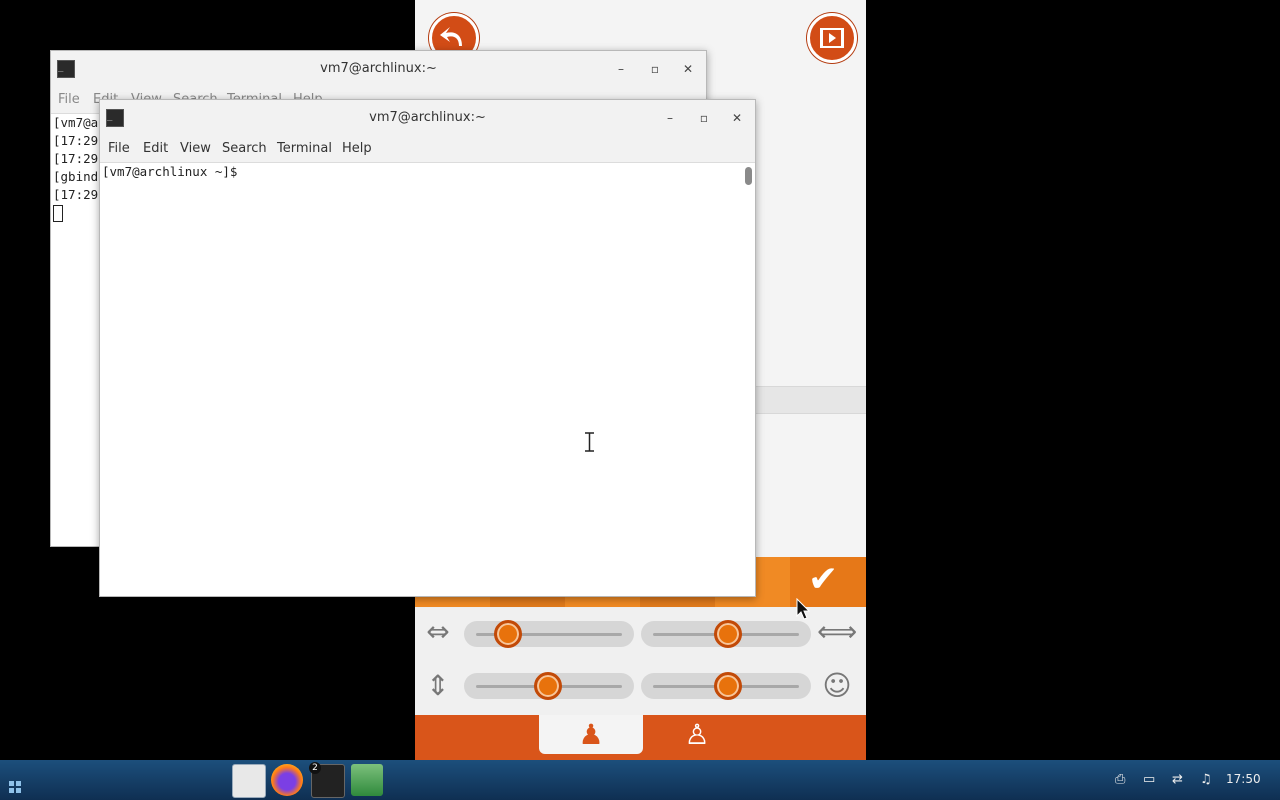 The height and width of the screenshot is (800, 1280). What do you see at coordinates (1243, 779) in the screenshot?
I see `clock: 17:50` at bounding box center [1243, 779].